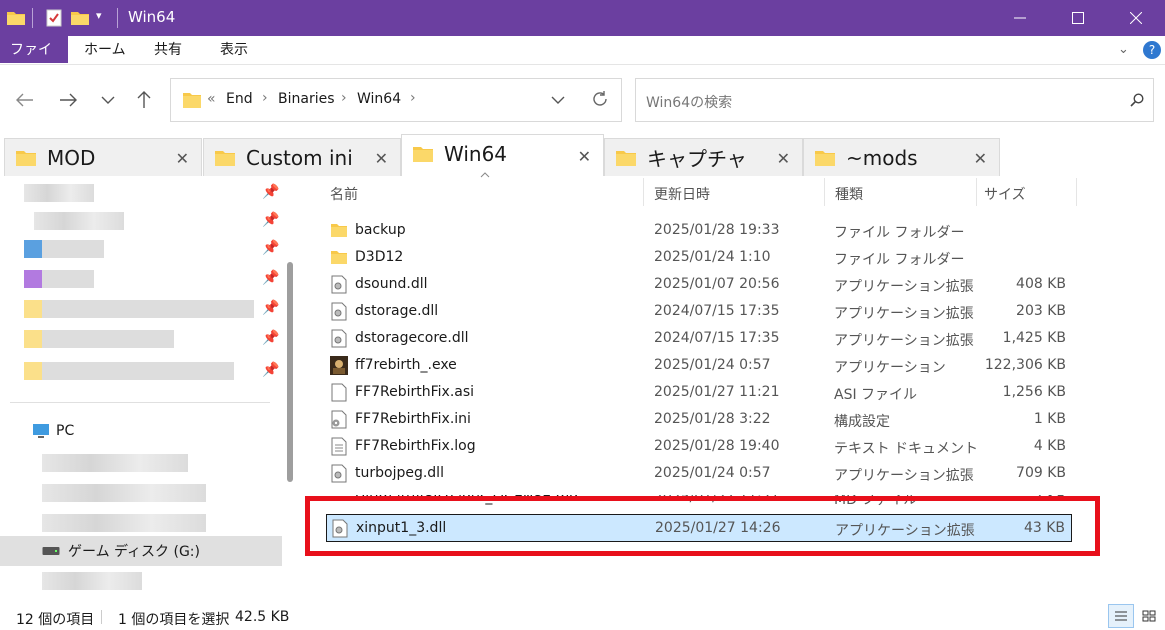  I want to click on search-input: Win64の検索, so click(689, 102).